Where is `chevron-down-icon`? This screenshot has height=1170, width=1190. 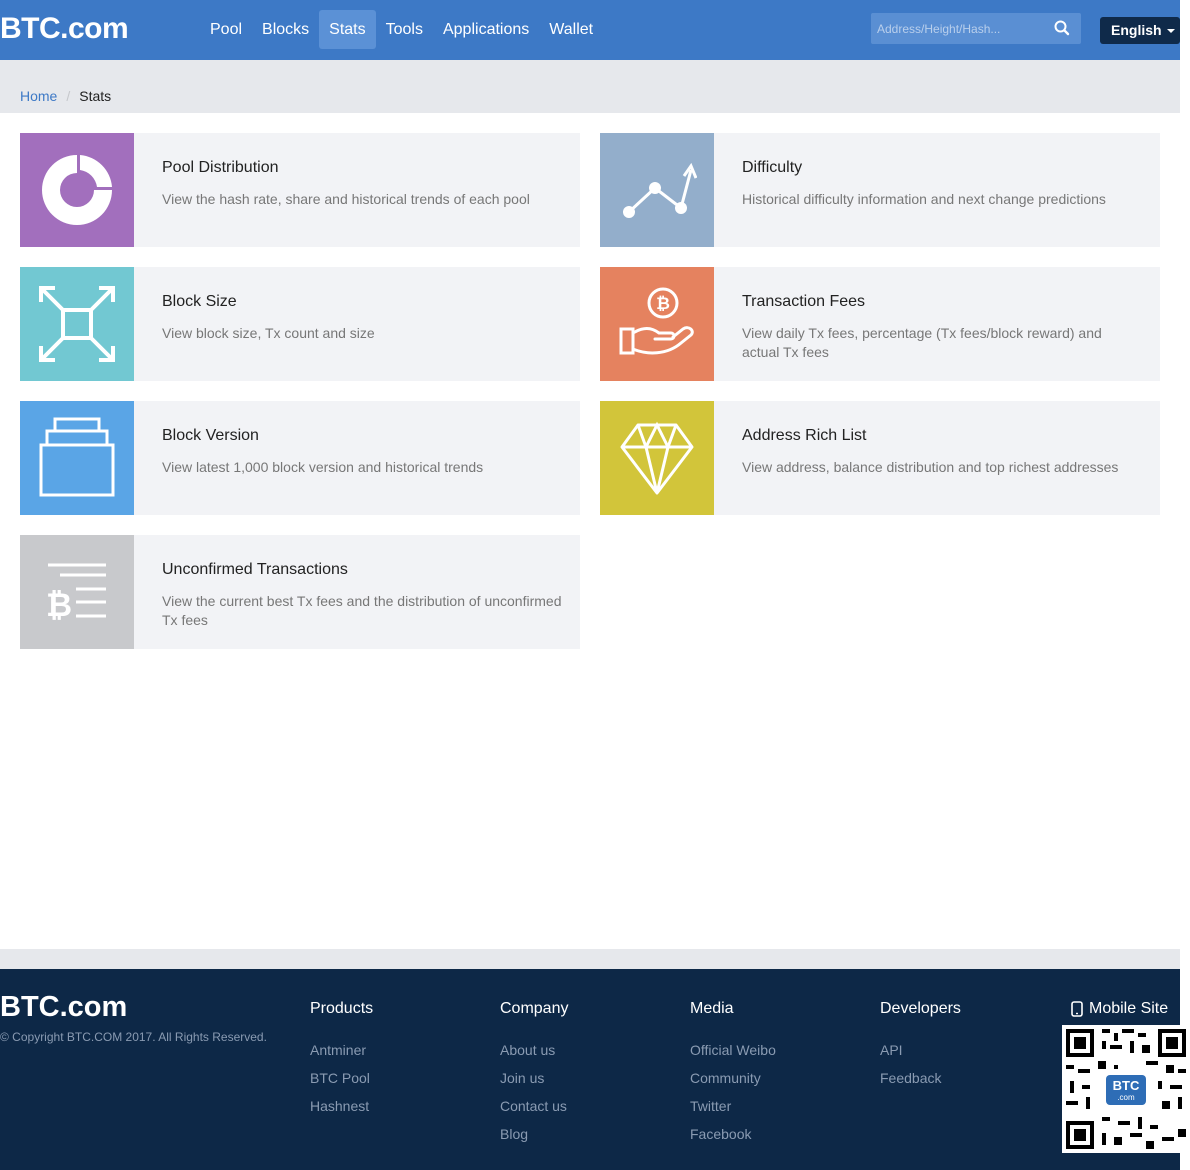
chevron-down-icon is located at coordinates (1170, 31).